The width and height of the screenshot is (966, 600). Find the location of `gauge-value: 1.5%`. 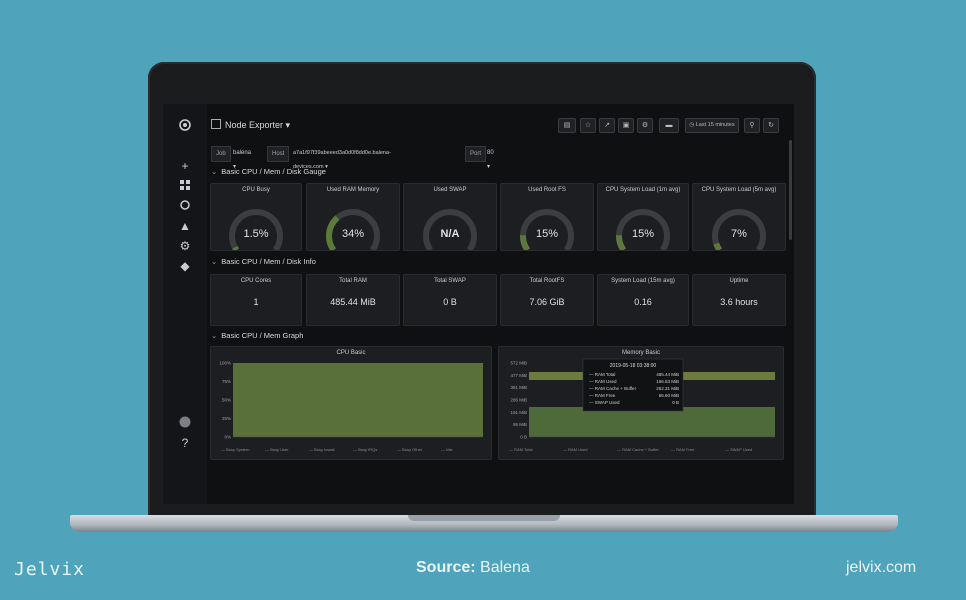

gauge-value: 1.5% is located at coordinates (256, 234).